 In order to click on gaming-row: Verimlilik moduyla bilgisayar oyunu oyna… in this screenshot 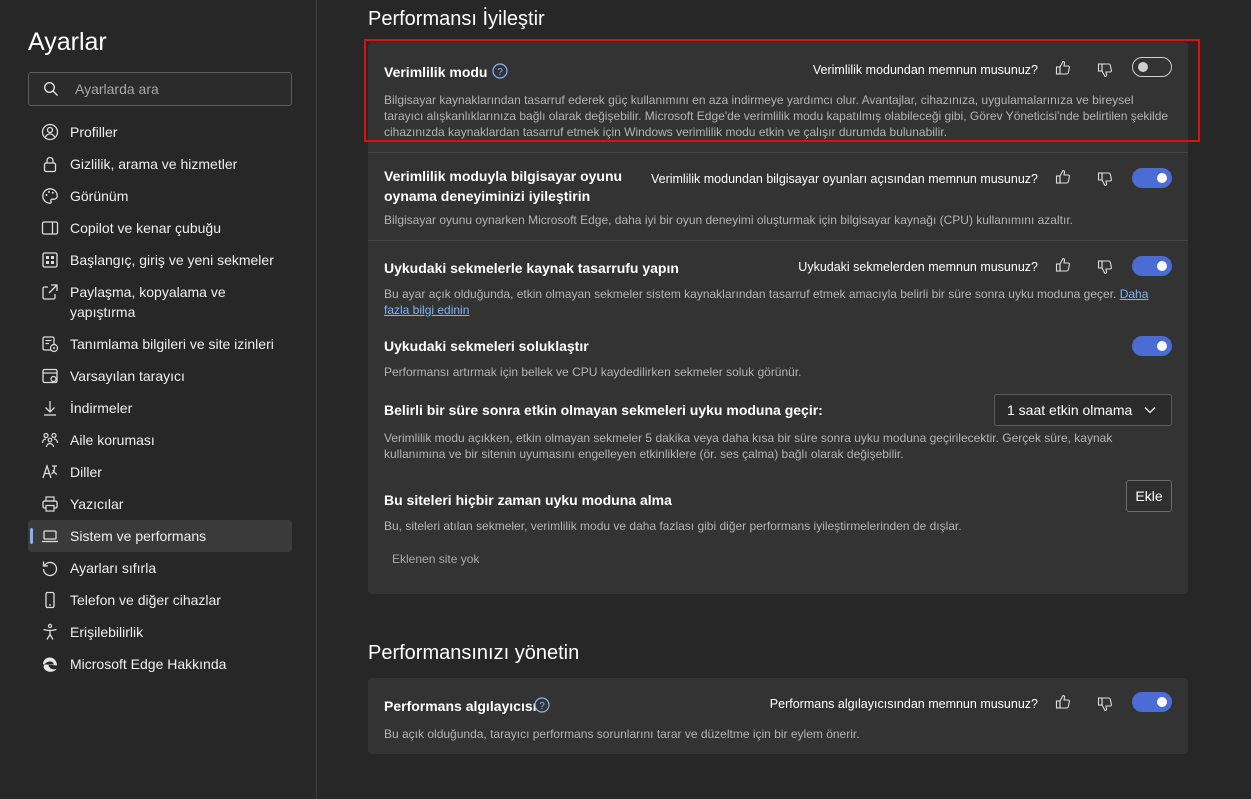, I will do `click(778, 196)`.